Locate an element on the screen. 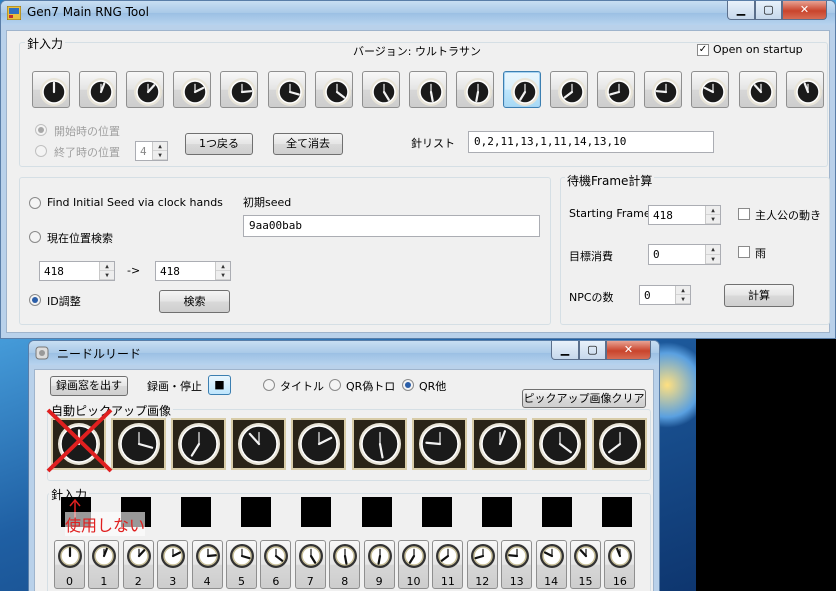  needle-close-button: ✕ is located at coordinates (628, 350).